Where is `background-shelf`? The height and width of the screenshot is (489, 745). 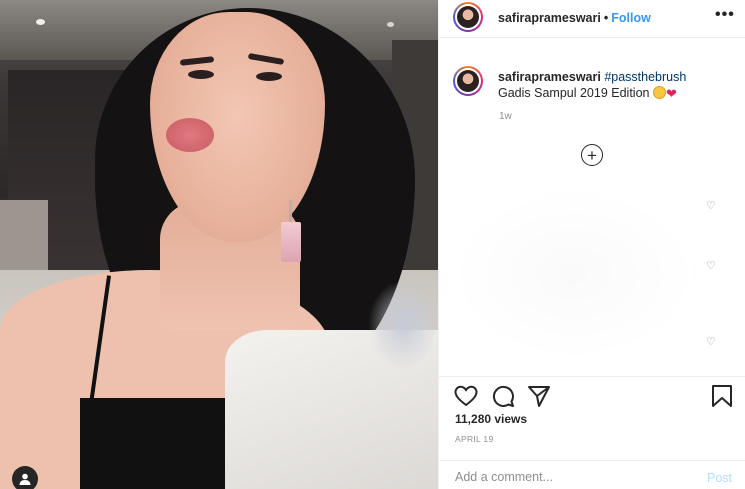 background-shelf is located at coordinates (24, 240).